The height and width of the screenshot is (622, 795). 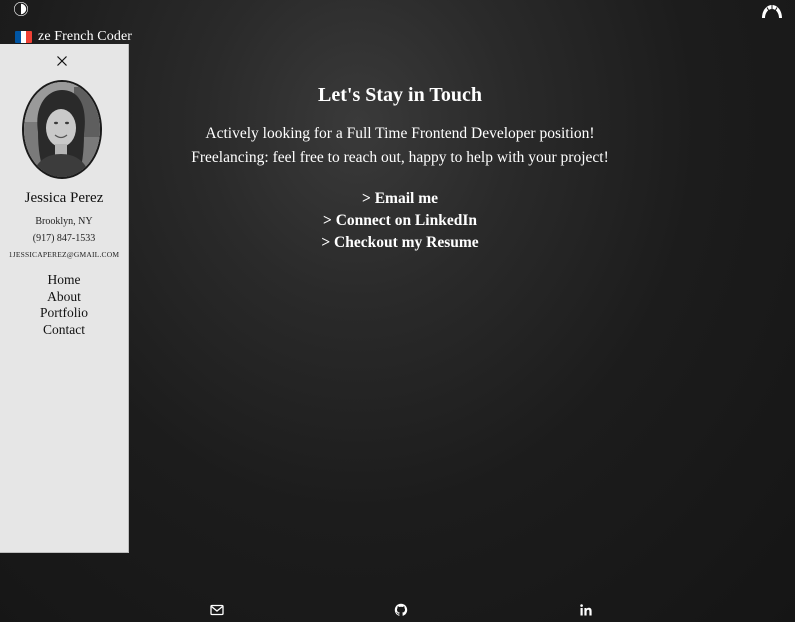 I want to click on nav-item-contact: Contact, so click(x=64, y=330).